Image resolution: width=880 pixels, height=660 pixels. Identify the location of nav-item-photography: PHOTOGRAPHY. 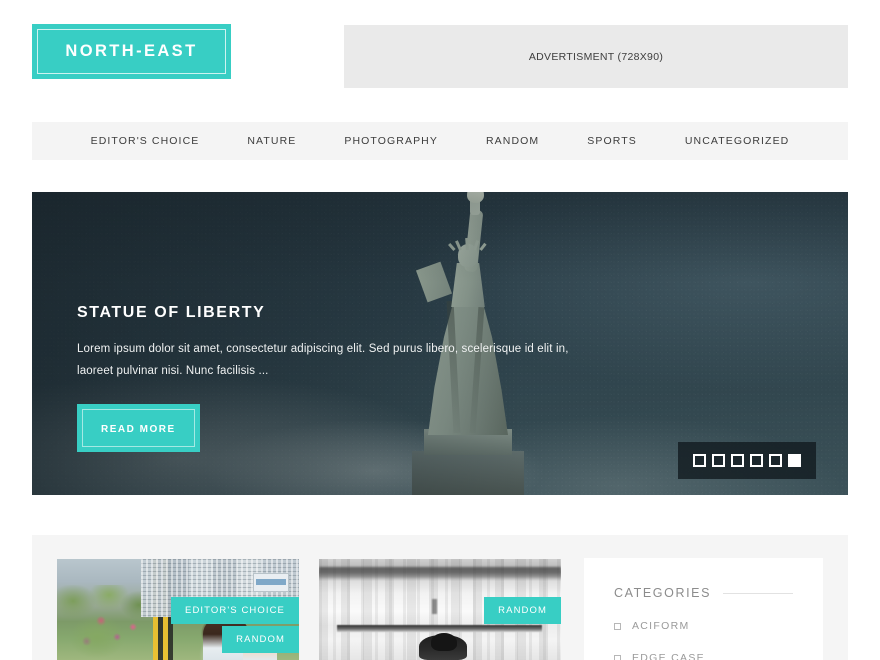
(391, 141).